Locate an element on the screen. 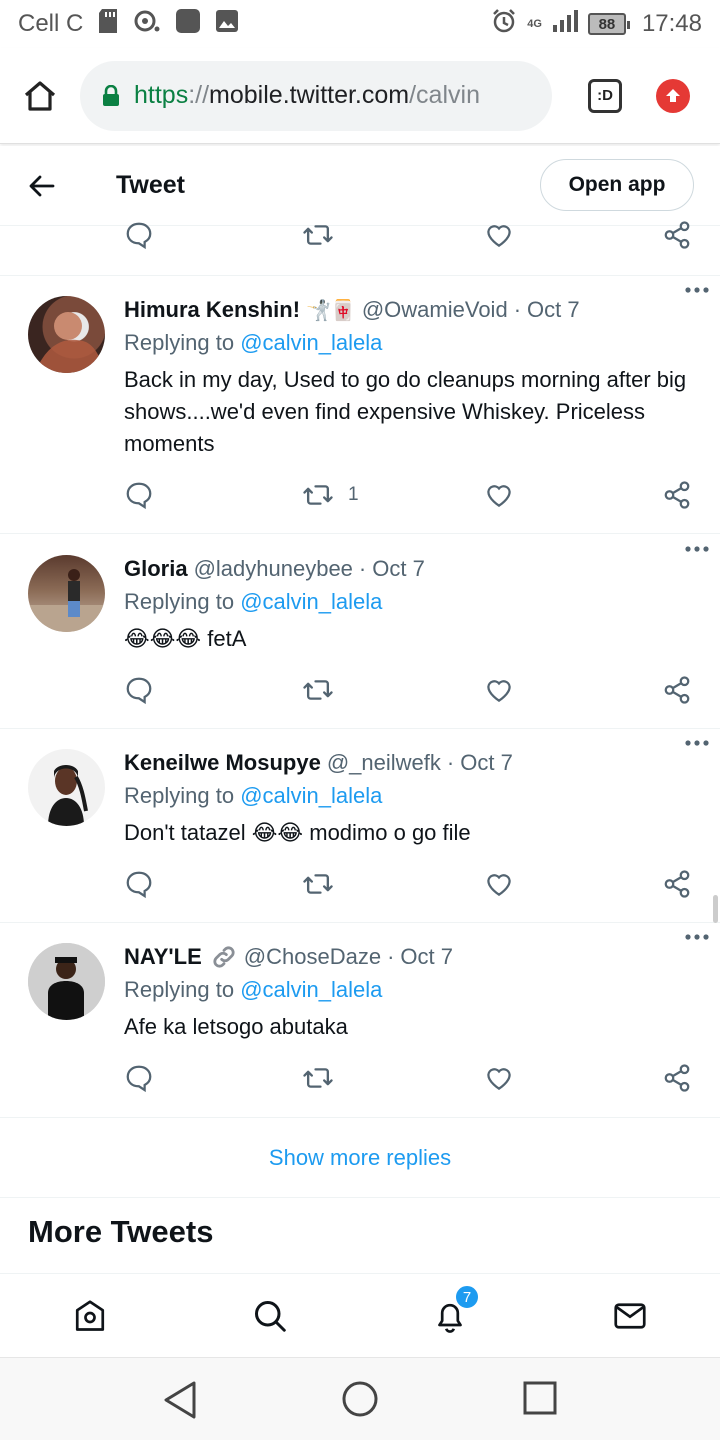  author-name: NAY'LE is located at coordinates (163, 957).